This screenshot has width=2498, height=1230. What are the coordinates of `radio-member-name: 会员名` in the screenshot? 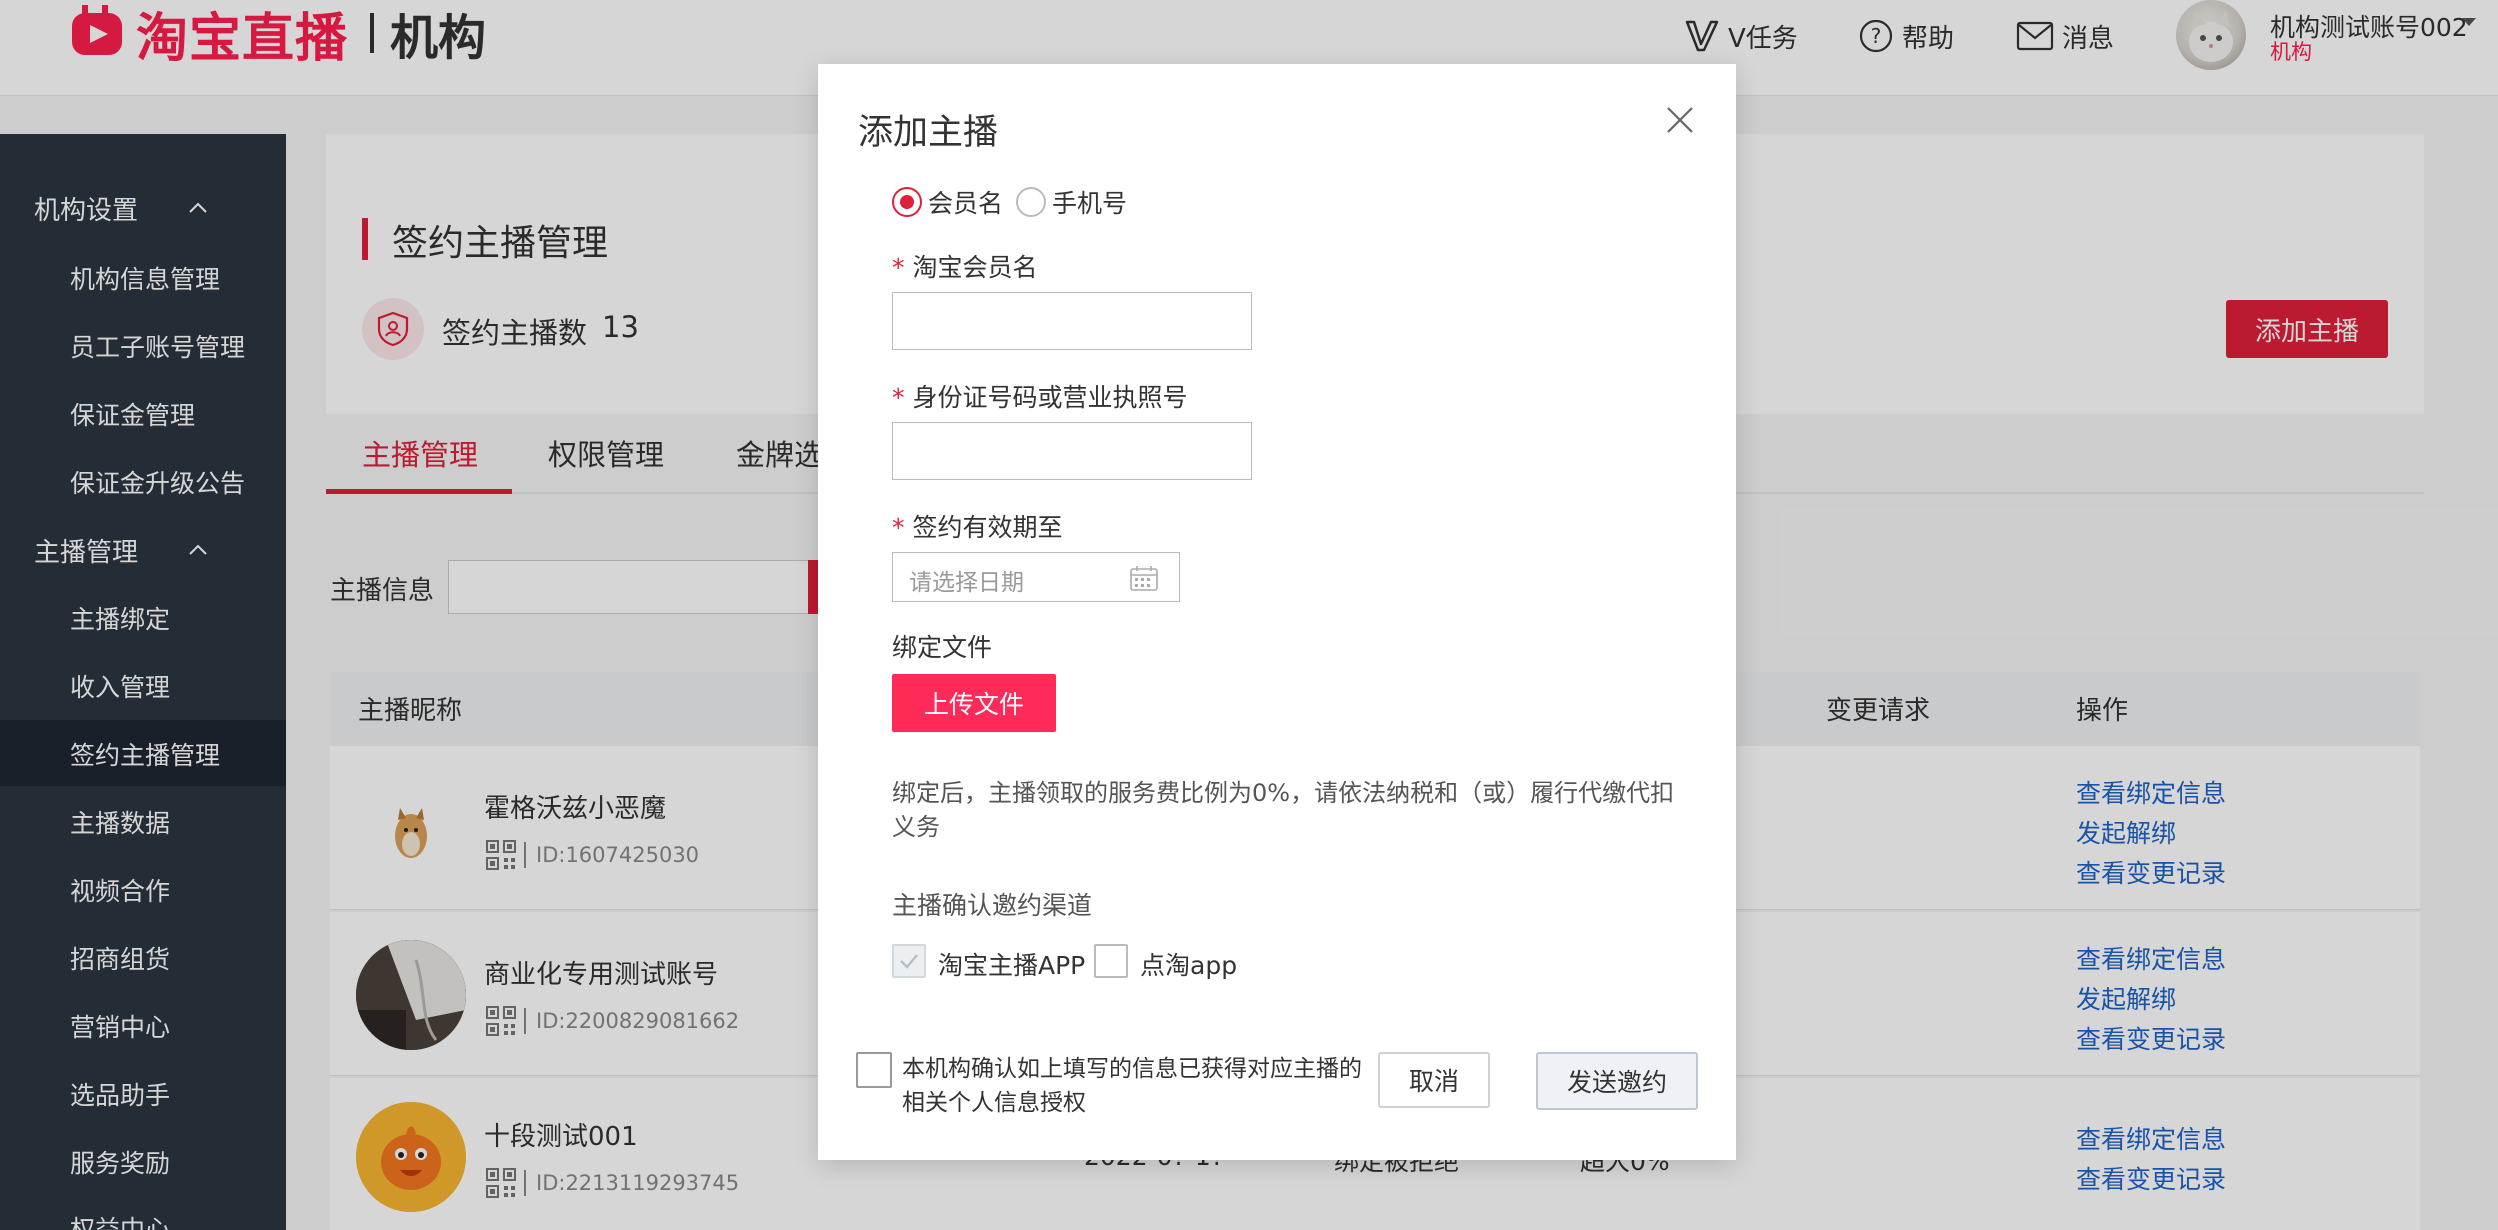 It's located at (947, 202).